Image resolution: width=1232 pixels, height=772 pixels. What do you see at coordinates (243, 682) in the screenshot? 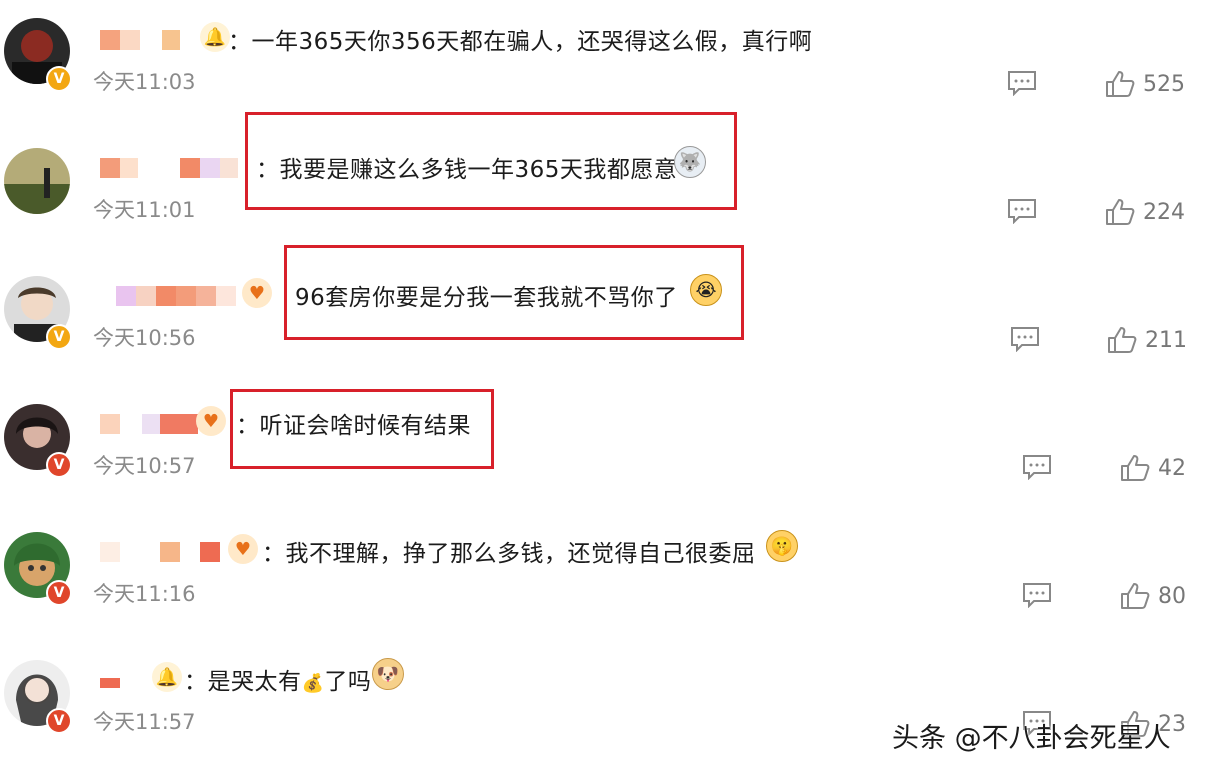
I see `comment-text: ：是哭太有` at bounding box center [243, 682].